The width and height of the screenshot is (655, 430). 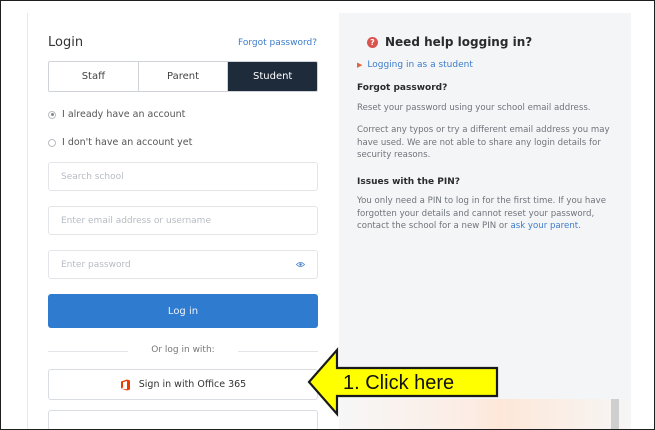 I want to click on radio-checked-icon, so click(x=52, y=114).